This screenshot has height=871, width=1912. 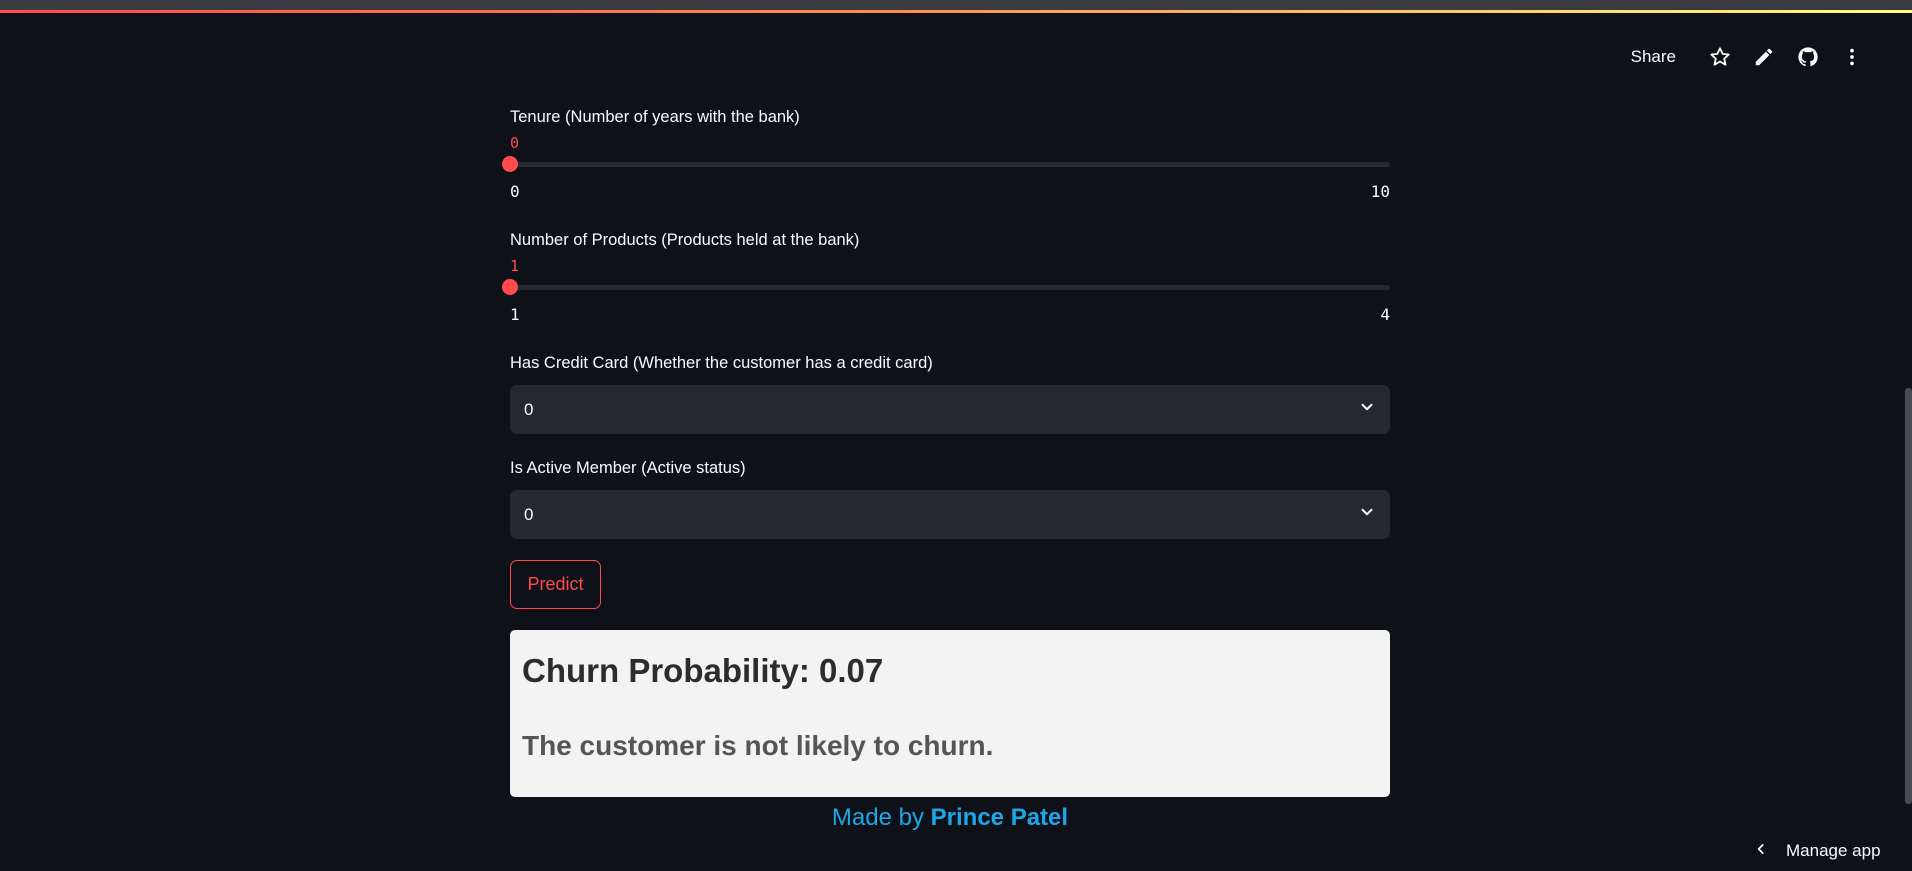 I want to click on page-scrollbar, so click(x=1908, y=596).